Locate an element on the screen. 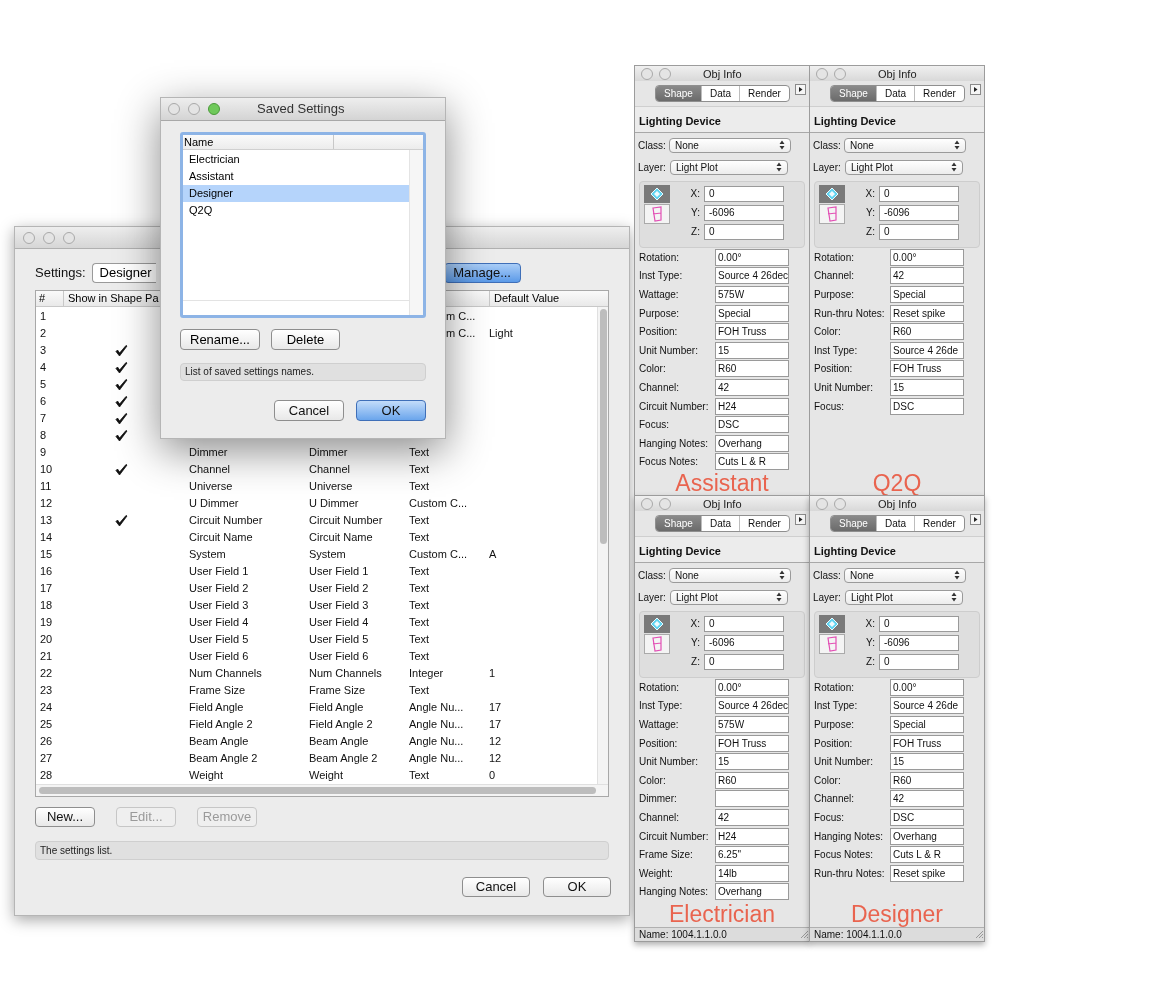 The height and width of the screenshot is (1008, 1152). list-item: Designer is located at coordinates (296, 193).